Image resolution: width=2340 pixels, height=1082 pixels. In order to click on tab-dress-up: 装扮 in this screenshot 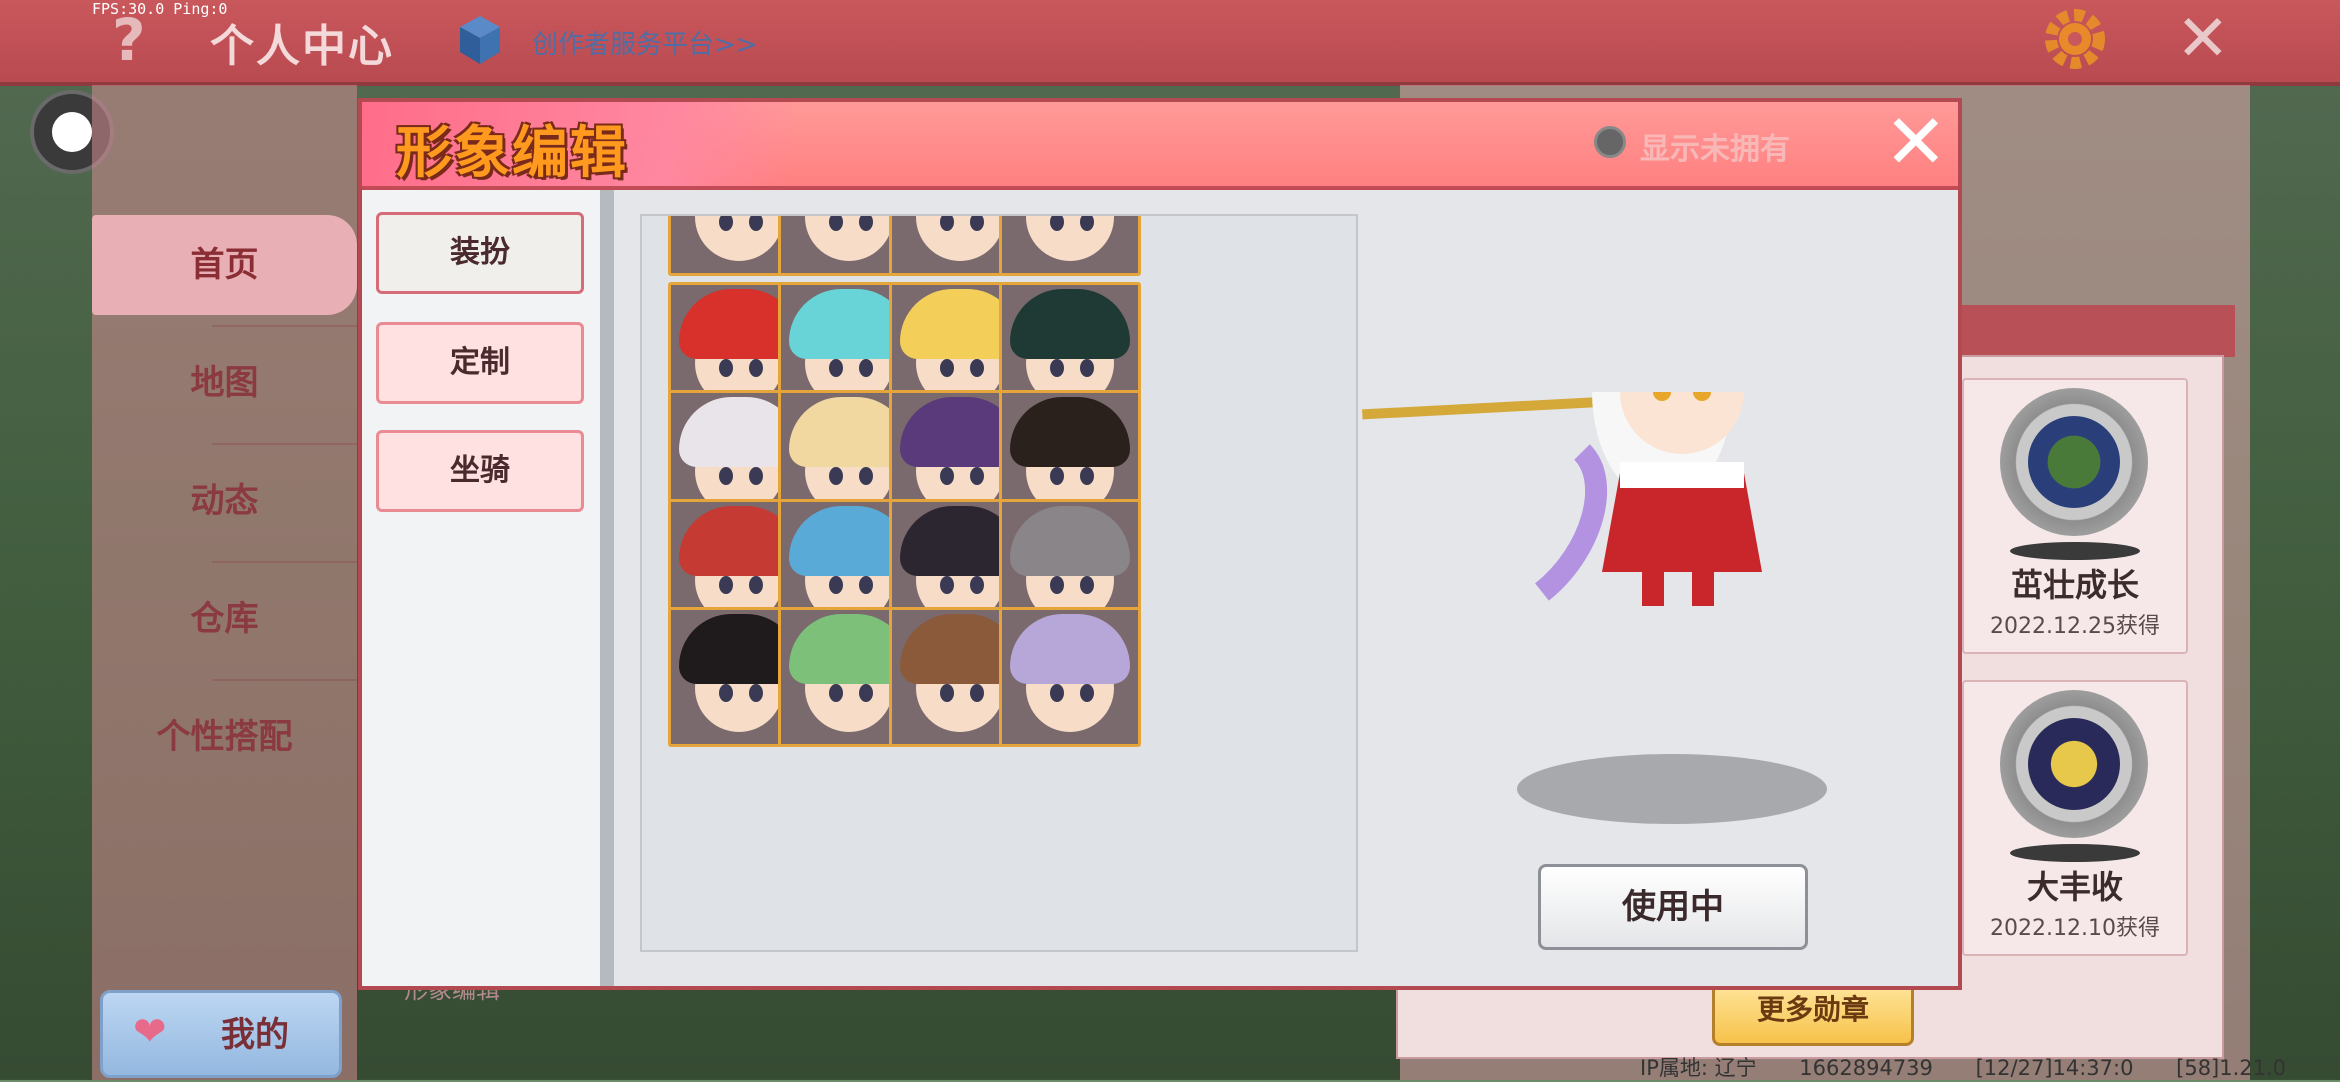, I will do `click(480, 253)`.